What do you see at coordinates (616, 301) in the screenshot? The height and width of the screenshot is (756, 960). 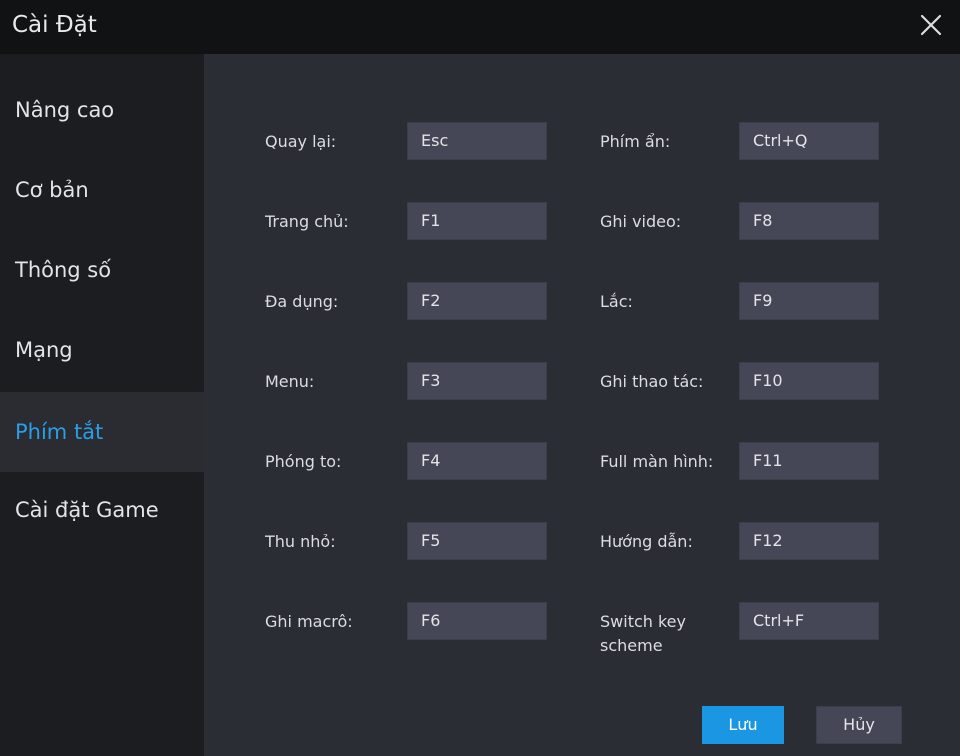 I see `shortcut-label: Lắc:` at bounding box center [616, 301].